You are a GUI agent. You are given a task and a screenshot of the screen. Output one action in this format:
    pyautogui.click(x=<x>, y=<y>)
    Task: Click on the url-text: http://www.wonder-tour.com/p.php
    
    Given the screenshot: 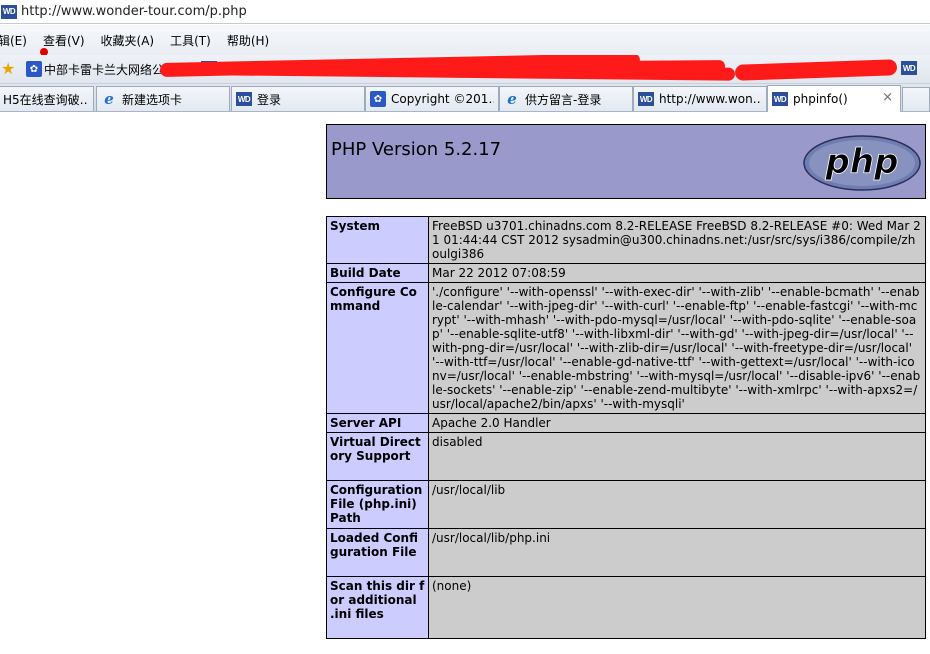 What is the action you would take?
    pyautogui.click(x=134, y=11)
    